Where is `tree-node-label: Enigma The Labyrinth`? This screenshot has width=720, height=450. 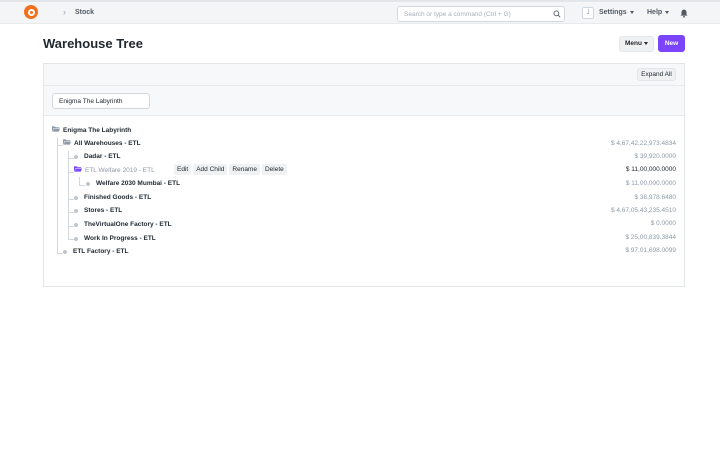 tree-node-label: Enigma The Labyrinth is located at coordinates (97, 130).